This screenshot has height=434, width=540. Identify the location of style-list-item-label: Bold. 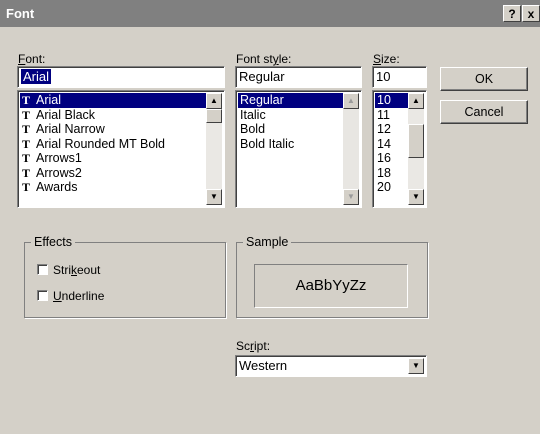
(253, 129).